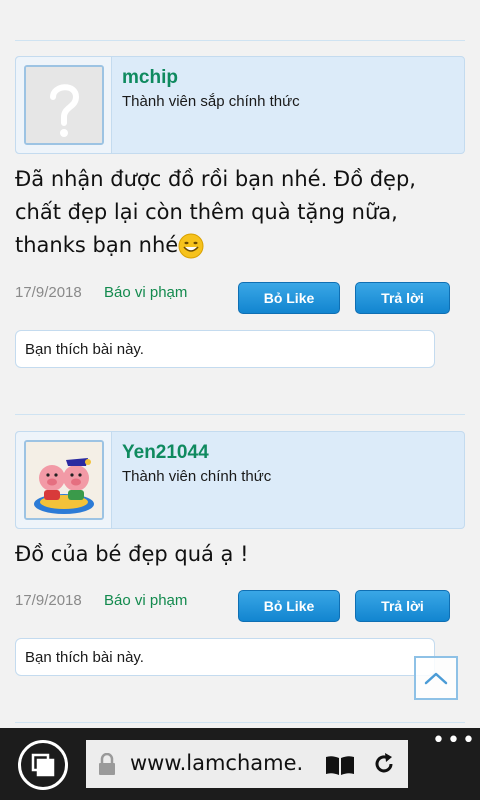  I want to click on address-bar: www.lamchame., so click(247, 764).